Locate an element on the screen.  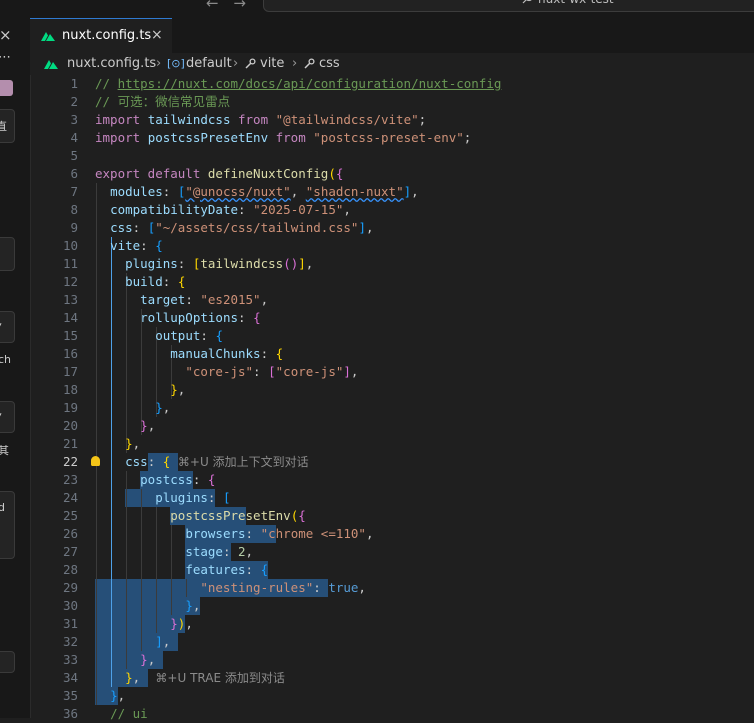
code-line: ], is located at coordinates (132, 642).